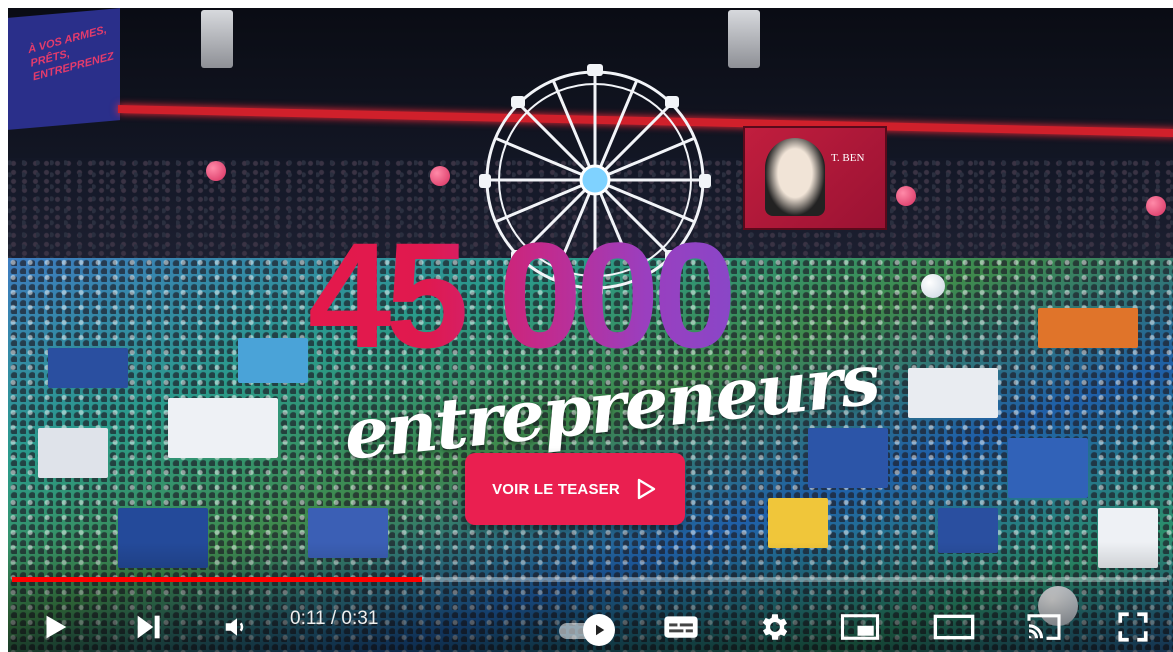 The height and width of the screenshot is (652, 1173). I want to click on cast-button, so click(1044, 627).